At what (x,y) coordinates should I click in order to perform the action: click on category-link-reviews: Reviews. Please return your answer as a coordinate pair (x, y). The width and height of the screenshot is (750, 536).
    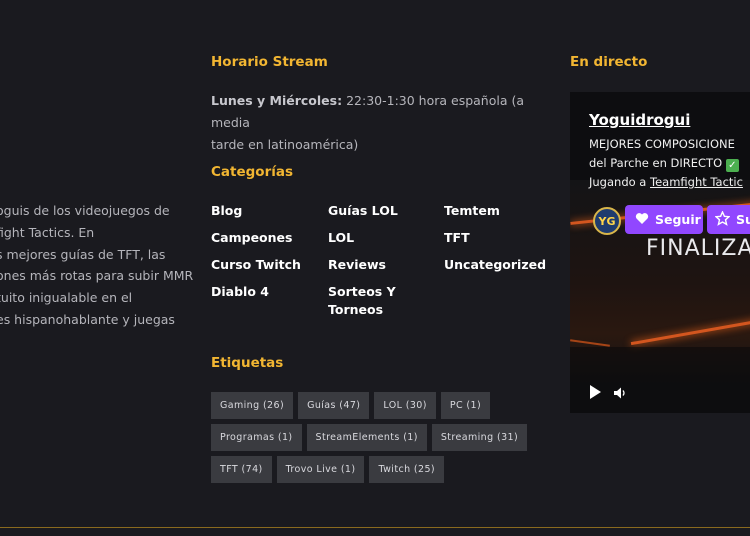
    Looking at the image, I should click on (357, 265).